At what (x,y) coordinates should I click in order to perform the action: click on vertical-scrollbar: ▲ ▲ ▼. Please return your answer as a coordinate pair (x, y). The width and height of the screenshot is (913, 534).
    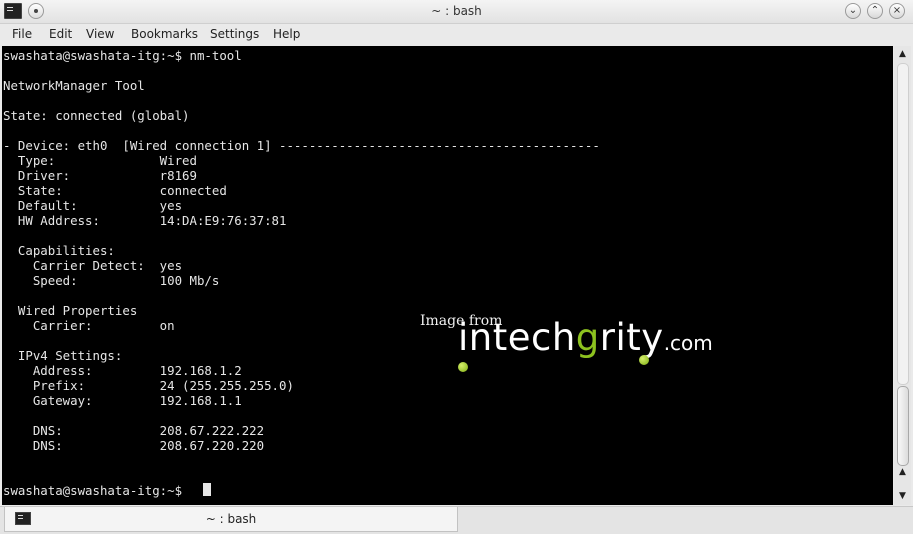
    Looking at the image, I should click on (902, 275).